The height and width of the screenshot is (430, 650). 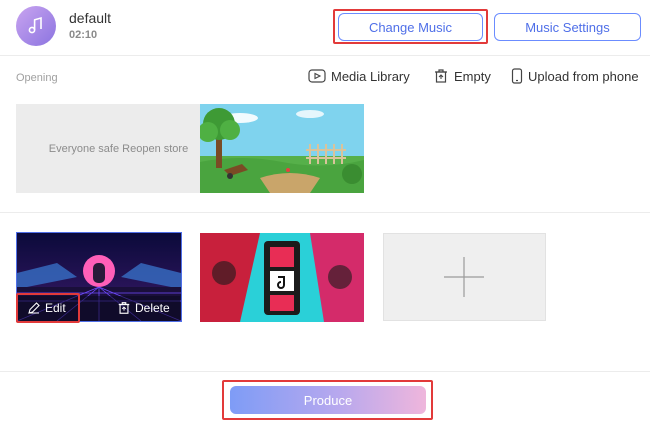 I want to click on edit-button: Edit, so click(x=46, y=308).